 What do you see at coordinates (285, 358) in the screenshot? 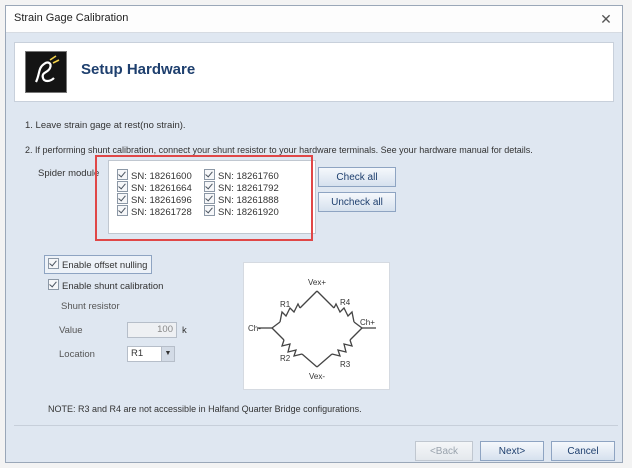
I see `r2-label: R2` at bounding box center [285, 358].